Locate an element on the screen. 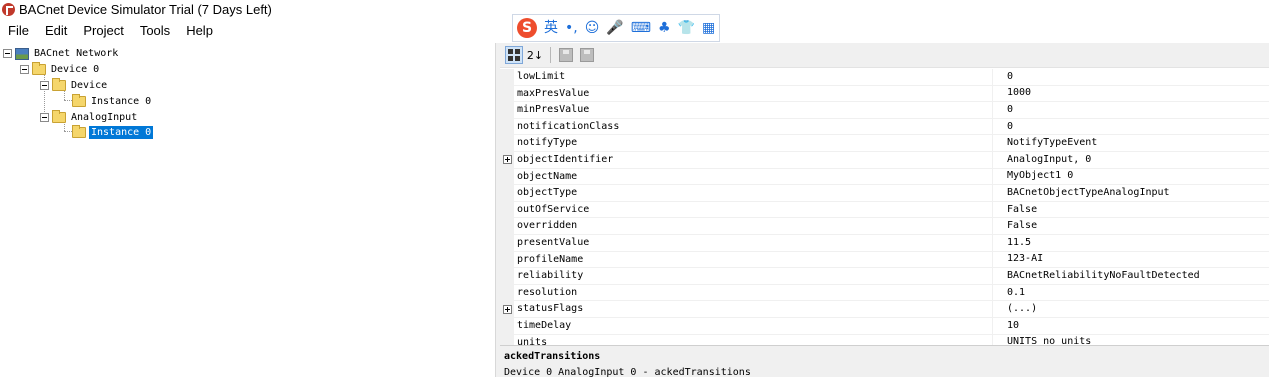 The image size is (1269, 377). tree-node-label-selected: Instance 0 is located at coordinates (121, 132).